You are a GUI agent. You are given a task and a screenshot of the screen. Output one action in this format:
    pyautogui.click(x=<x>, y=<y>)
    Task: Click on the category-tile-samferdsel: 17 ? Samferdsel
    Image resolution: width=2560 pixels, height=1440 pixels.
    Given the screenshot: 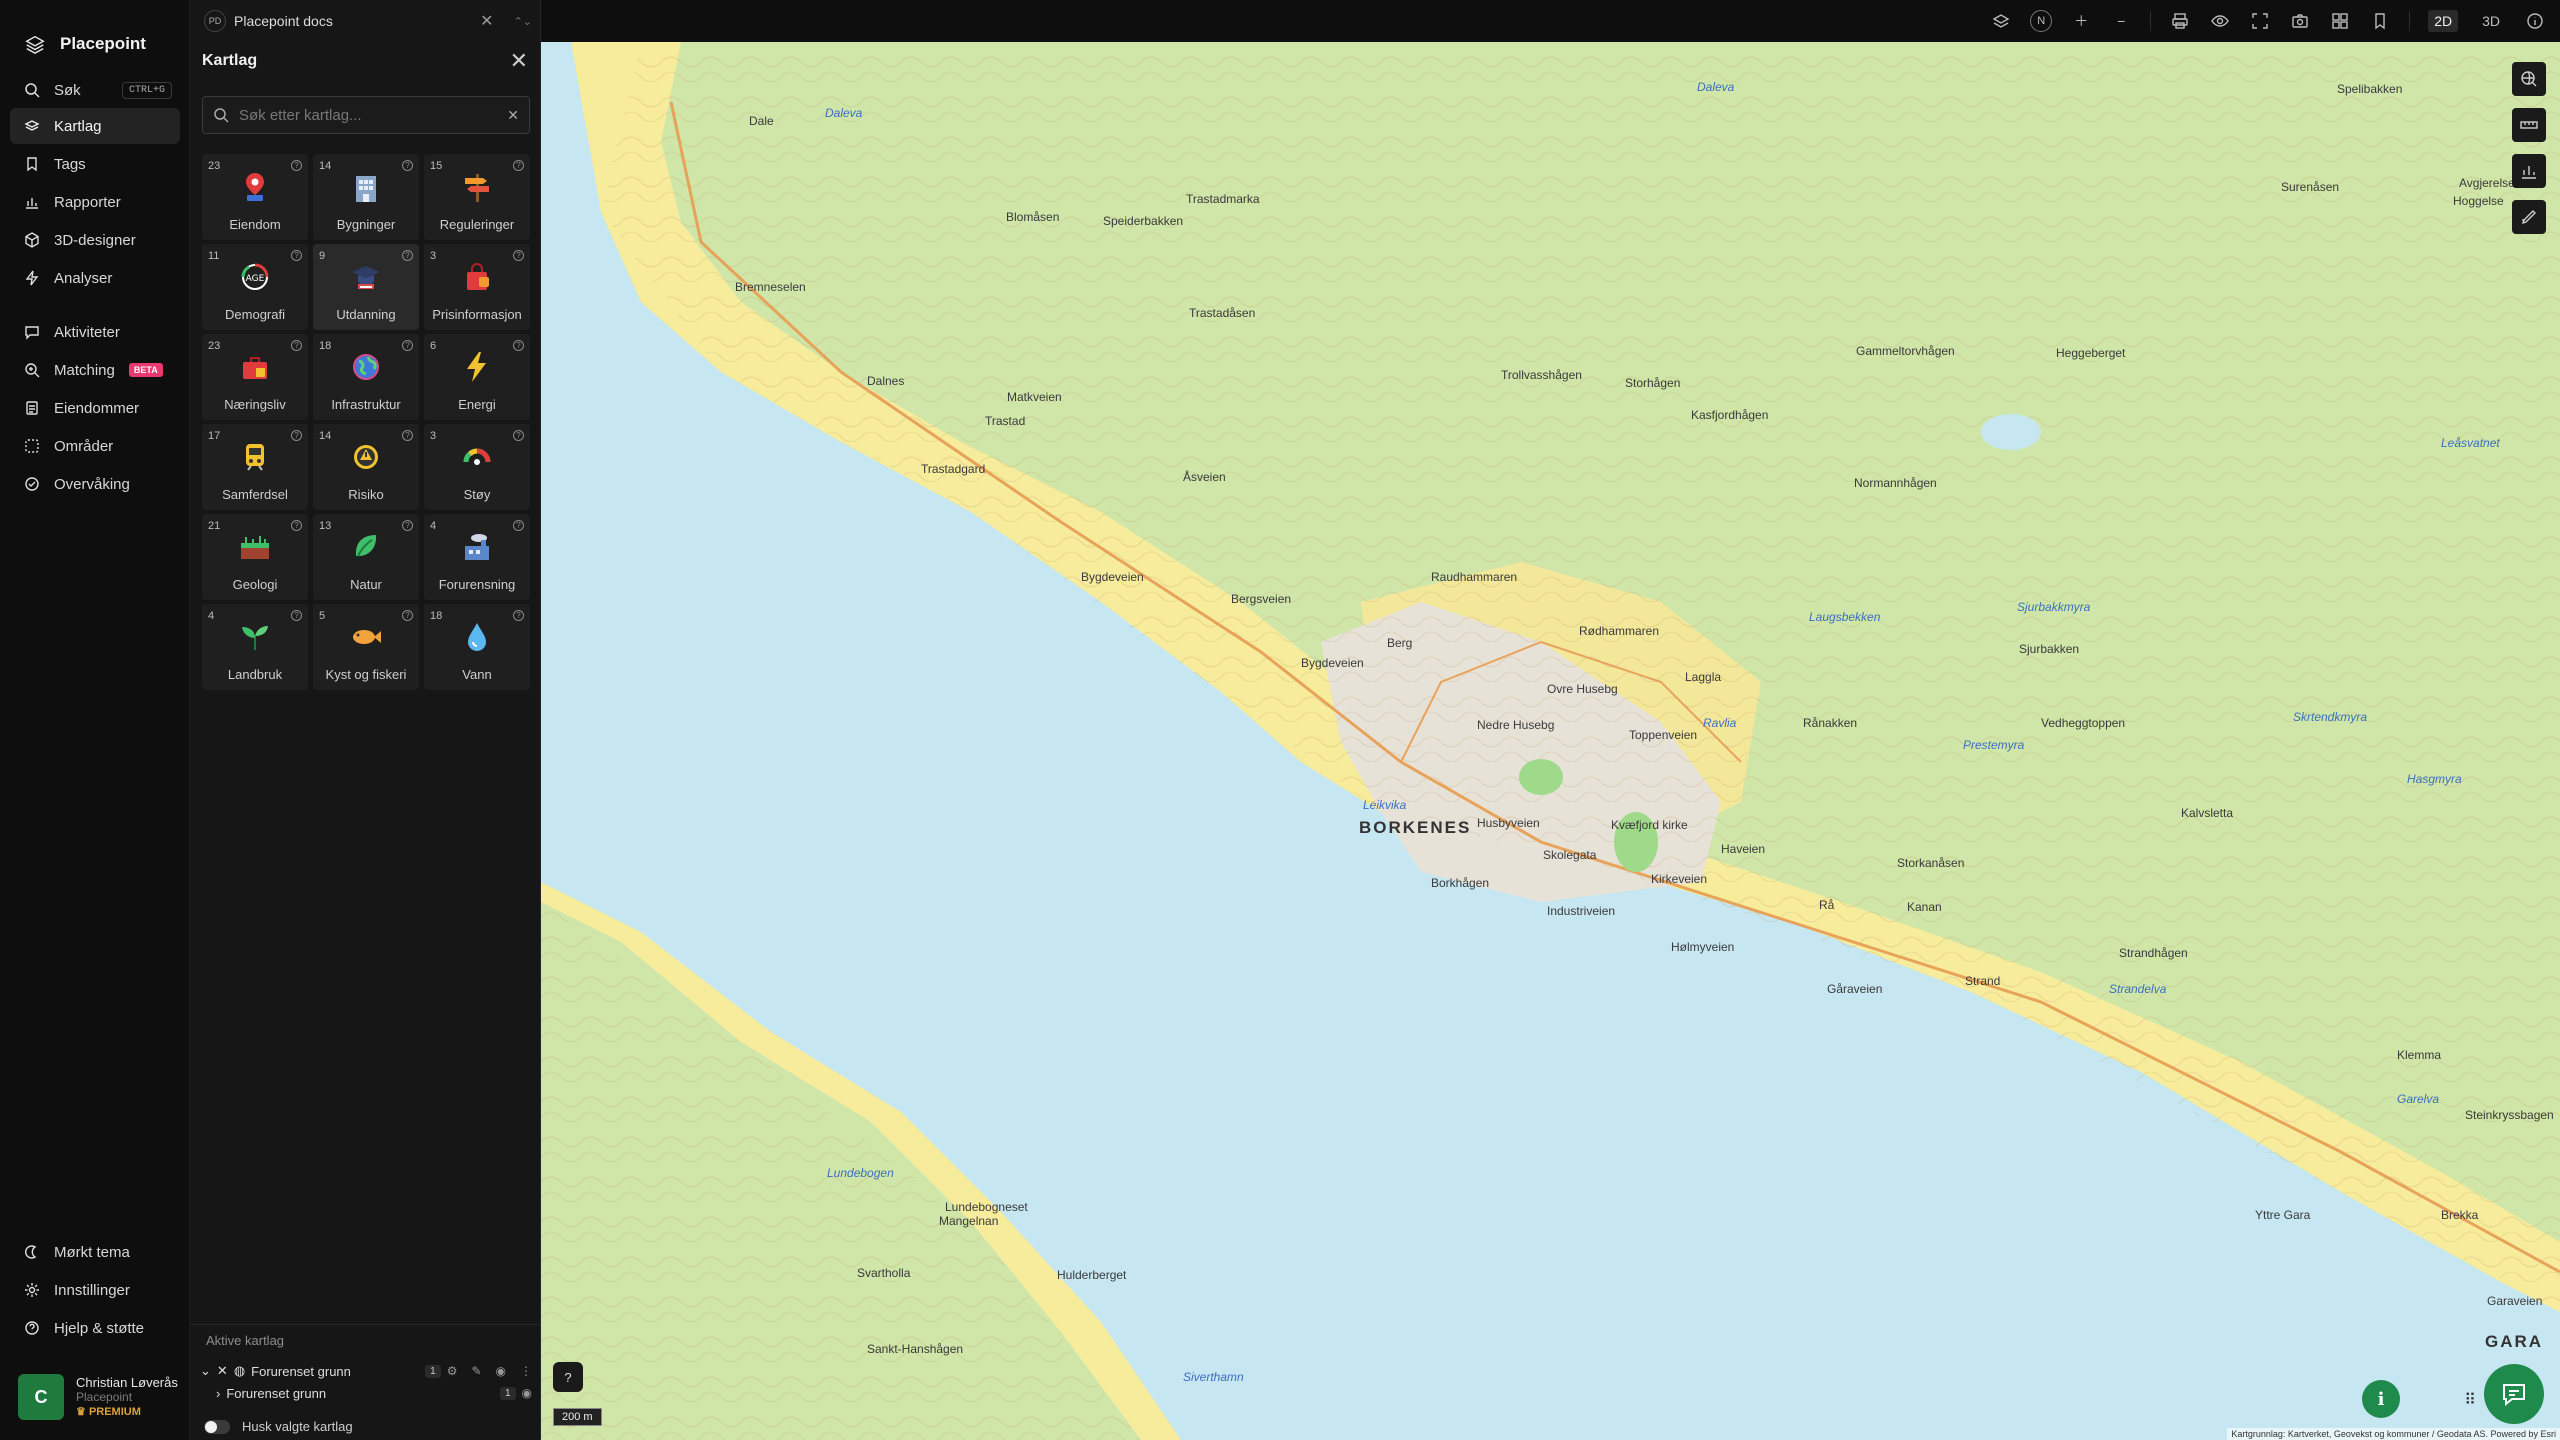 What is the action you would take?
    pyautogui.click(x=255, y=467)
    